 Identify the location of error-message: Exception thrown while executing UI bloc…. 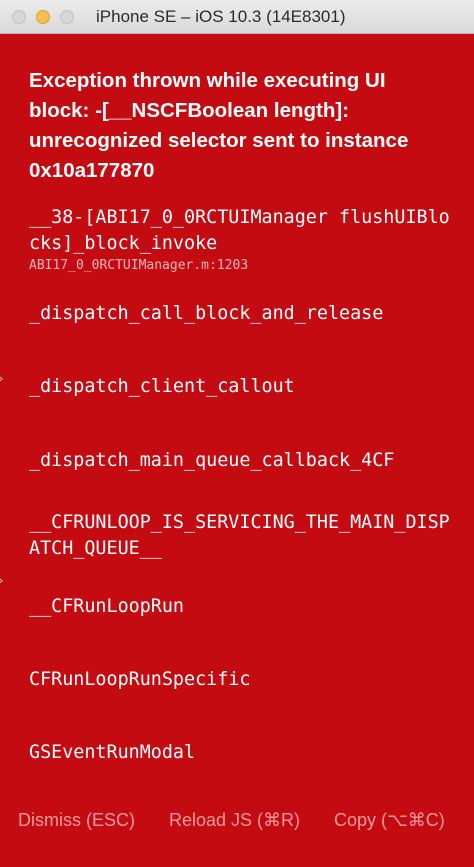
(219, 125).